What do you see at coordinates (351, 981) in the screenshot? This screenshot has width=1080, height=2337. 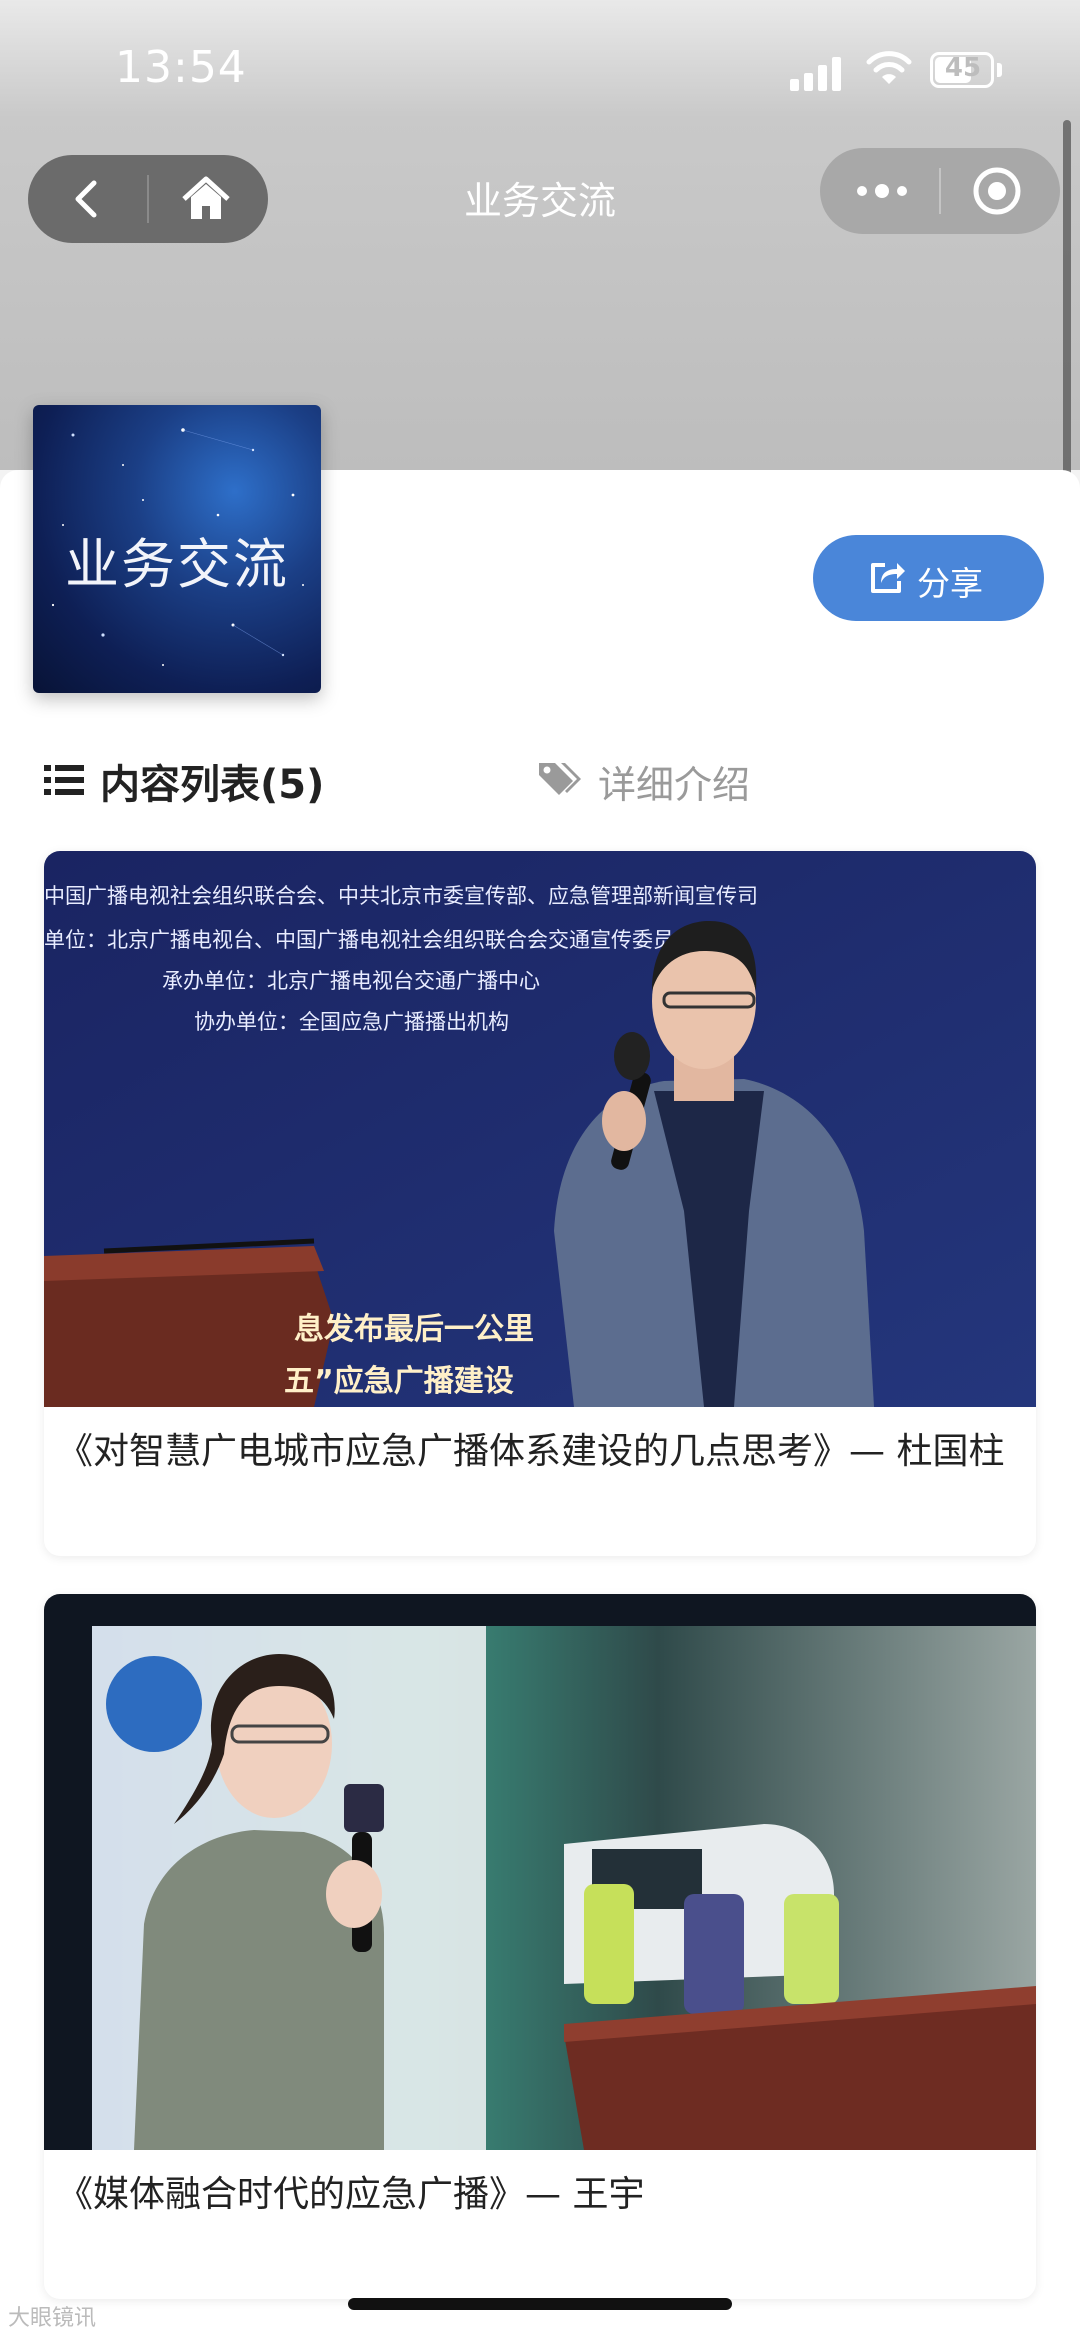 I see `photo-line-3: 承办单位：北京广播电视台交通广播中心` at bounding box center [351, 981].